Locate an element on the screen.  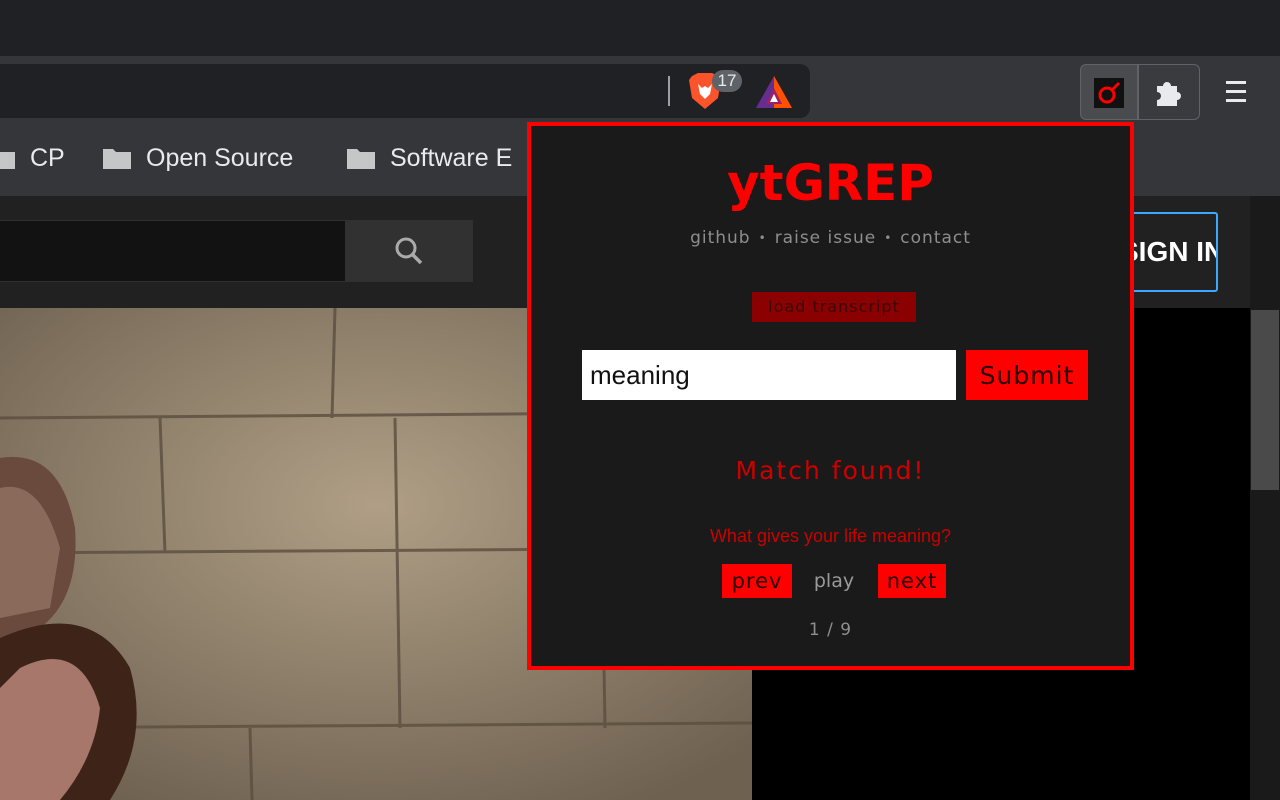
next-button: next is located at coordinates (912, 581).